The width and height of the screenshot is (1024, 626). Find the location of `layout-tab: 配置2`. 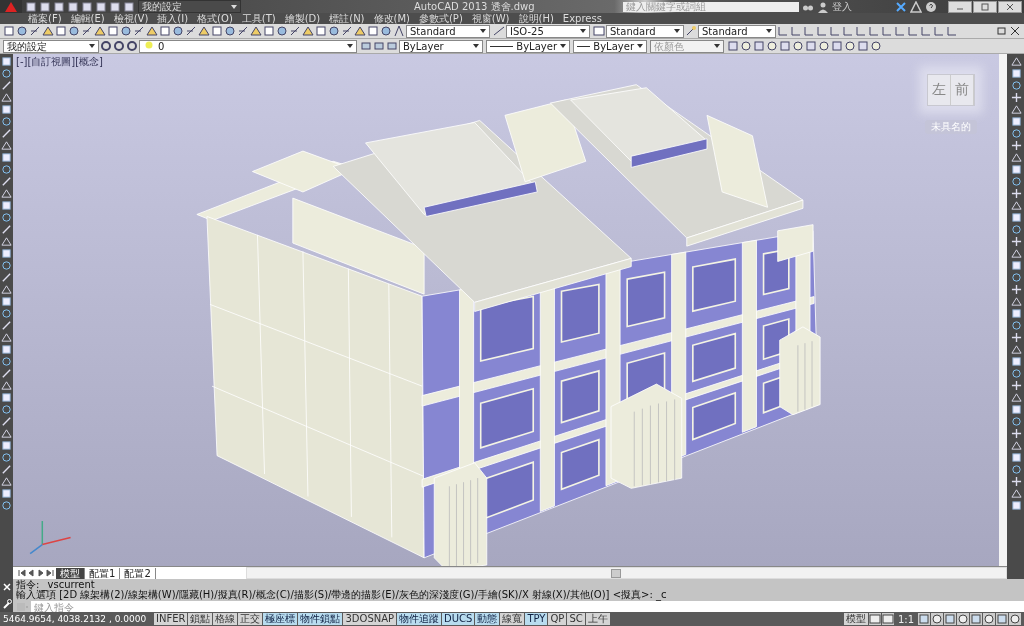

layout-tab: 配置2 is located at coordinates (138, 573).